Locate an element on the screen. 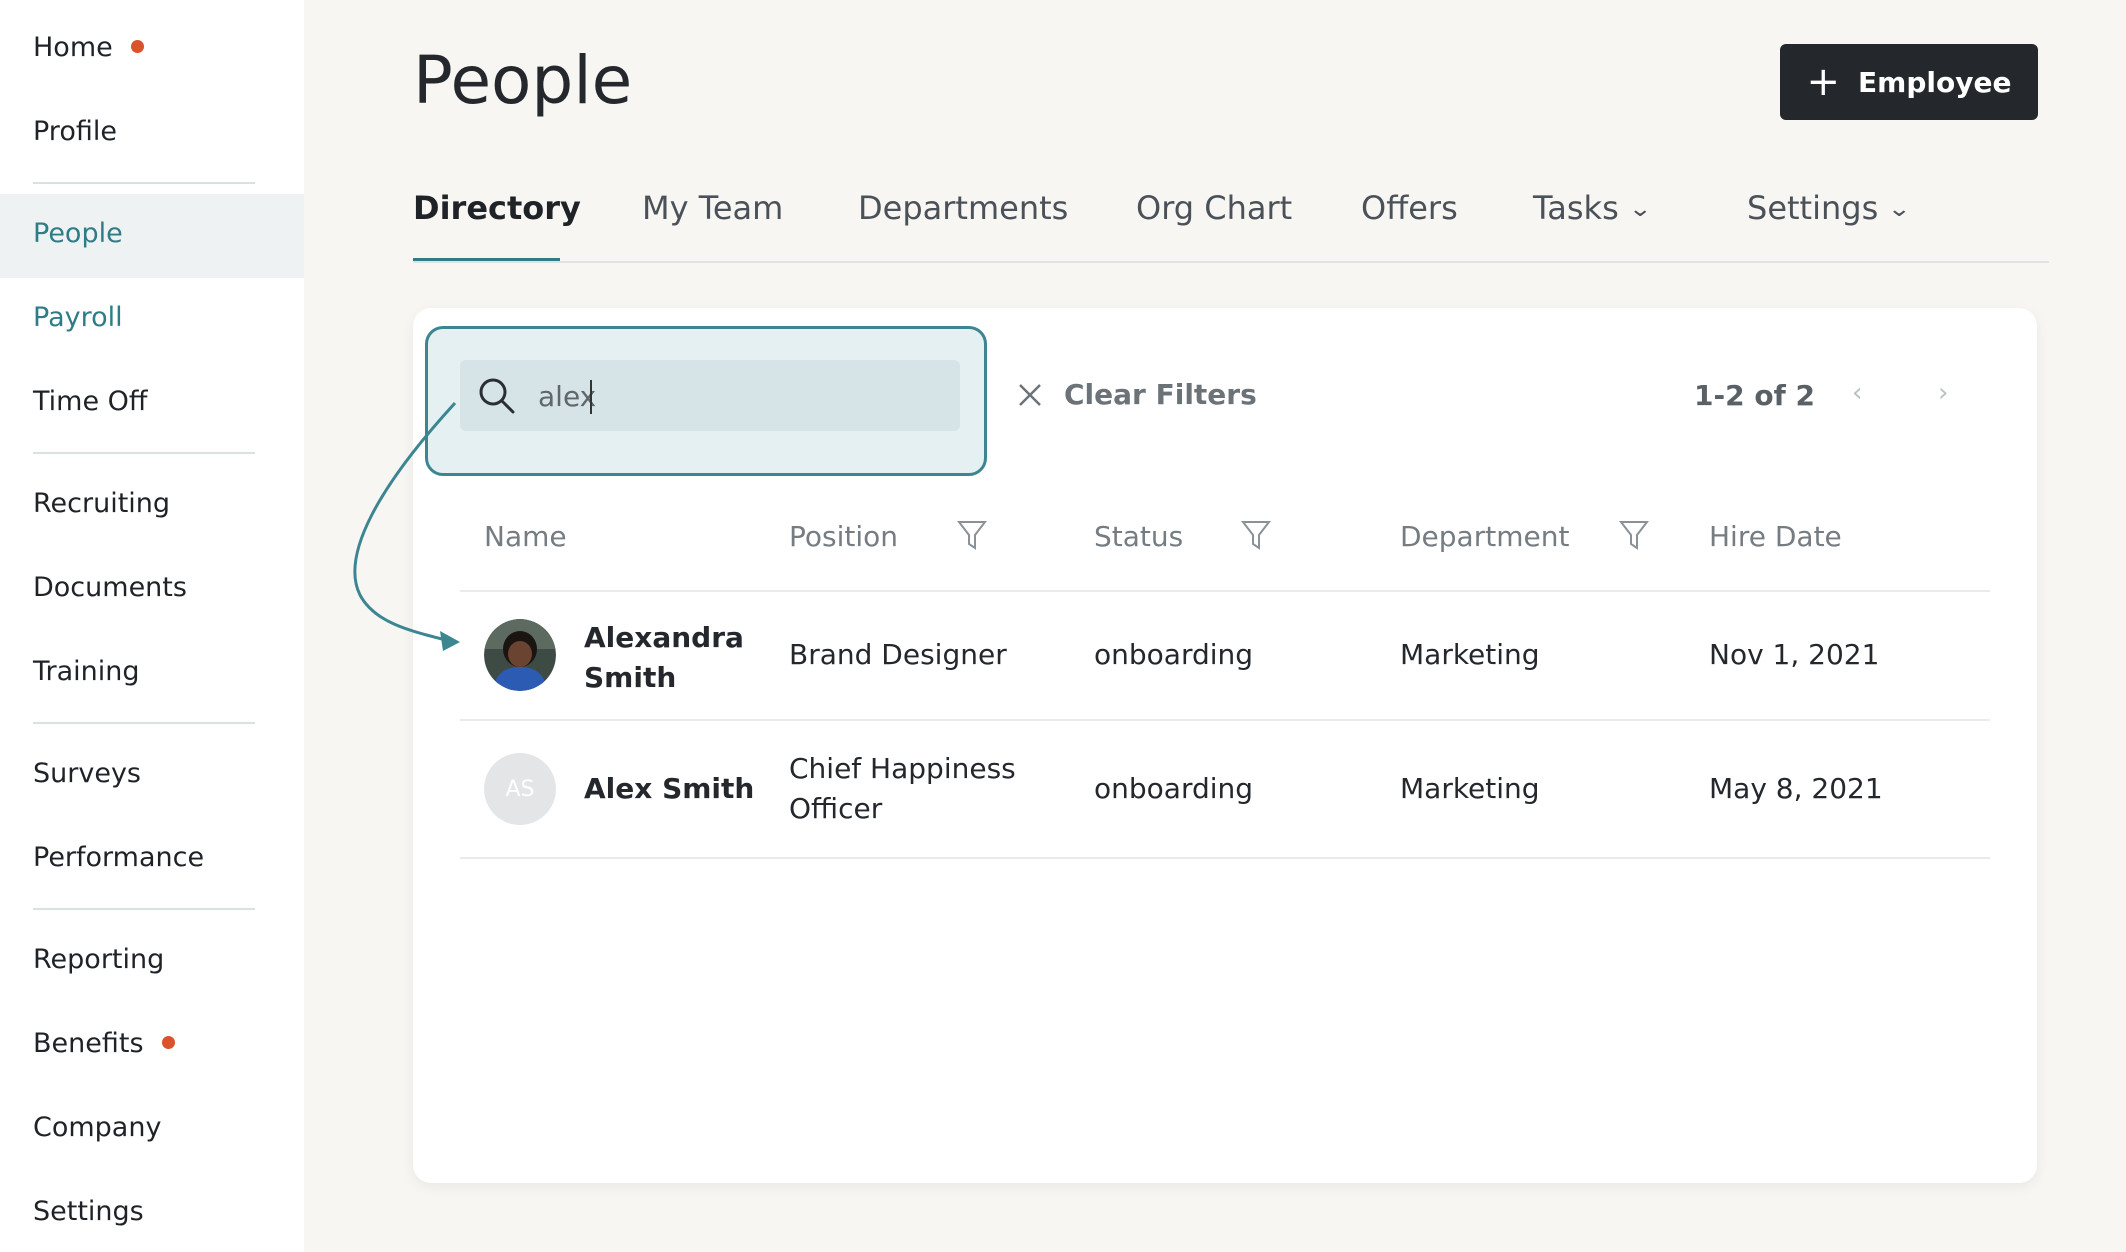 Image resolution: width=2126 pixels, height=1252 pixels. clear-filters-button: Clear Filters is located at coordinates (1136, 394).